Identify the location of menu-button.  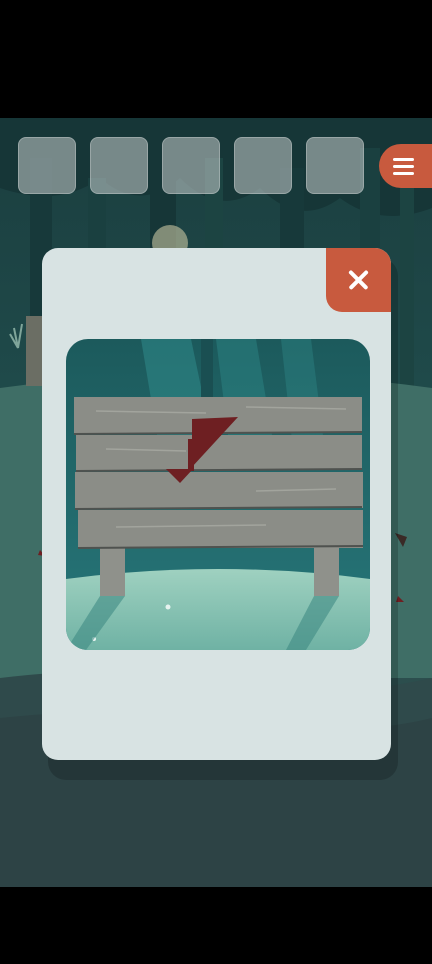
(405, 166).